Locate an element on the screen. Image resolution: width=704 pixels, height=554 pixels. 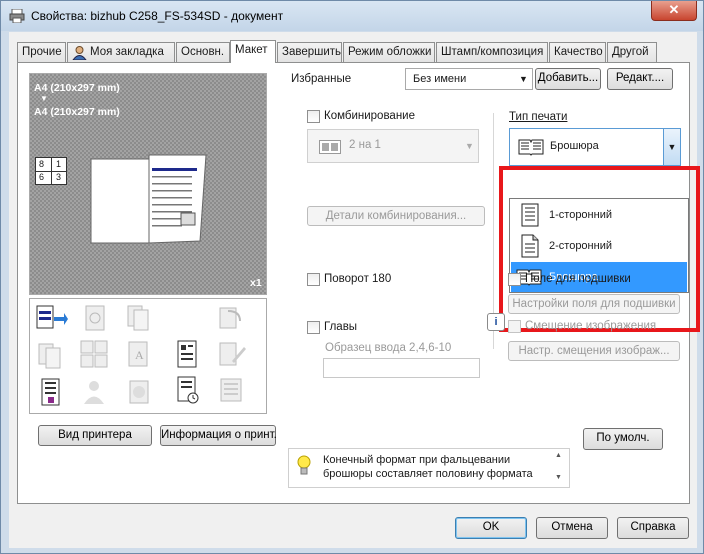
combine-value: 2 на 1 is located at coordinates (365, 145).